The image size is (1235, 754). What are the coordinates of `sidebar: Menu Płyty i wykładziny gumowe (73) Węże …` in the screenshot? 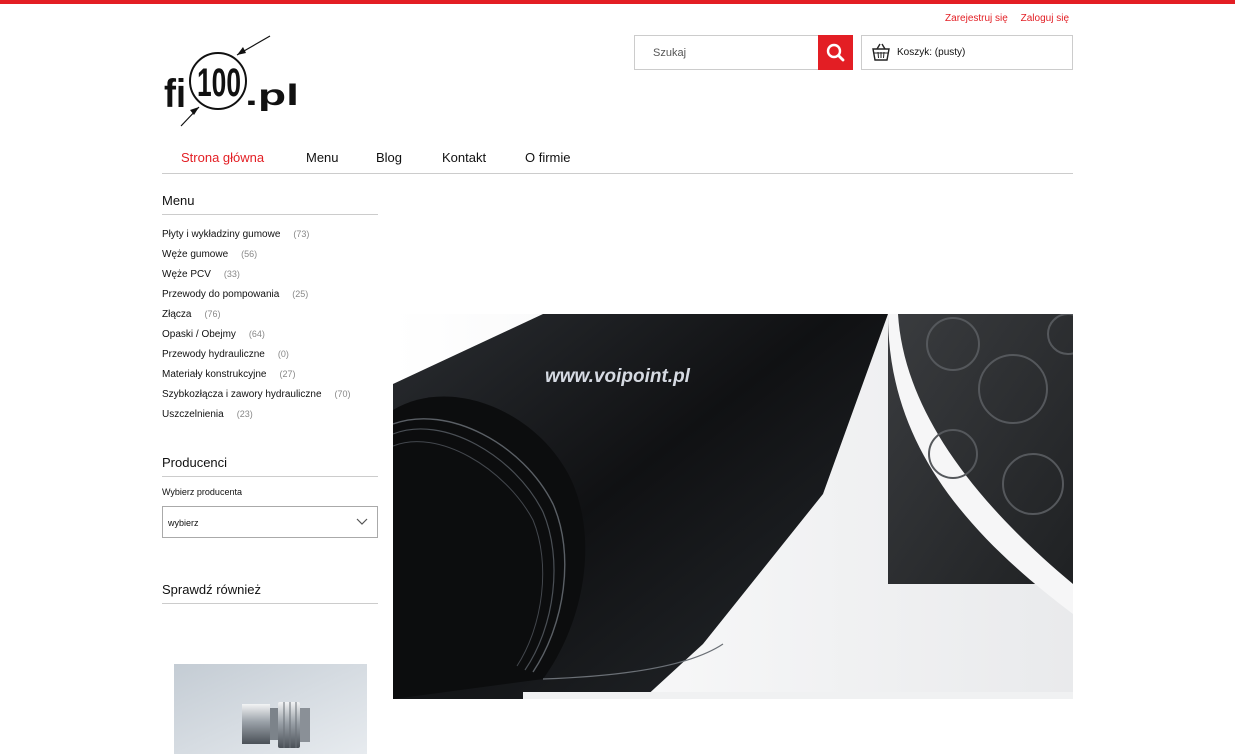 It's located at (270, 398).